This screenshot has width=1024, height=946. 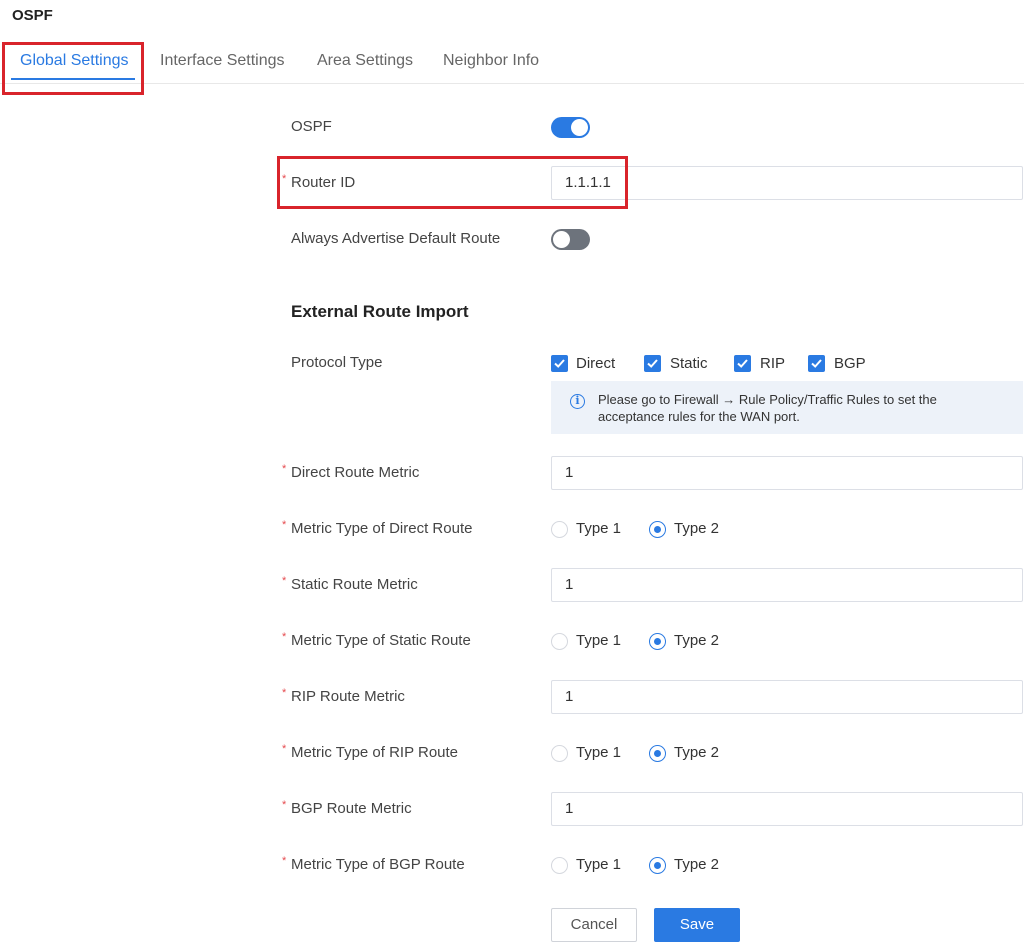 What do you see at coordinates (697, 528) in the screenshot?
I see `radio-direct-type2-label: Type 2` at bounding box center [697, 528].